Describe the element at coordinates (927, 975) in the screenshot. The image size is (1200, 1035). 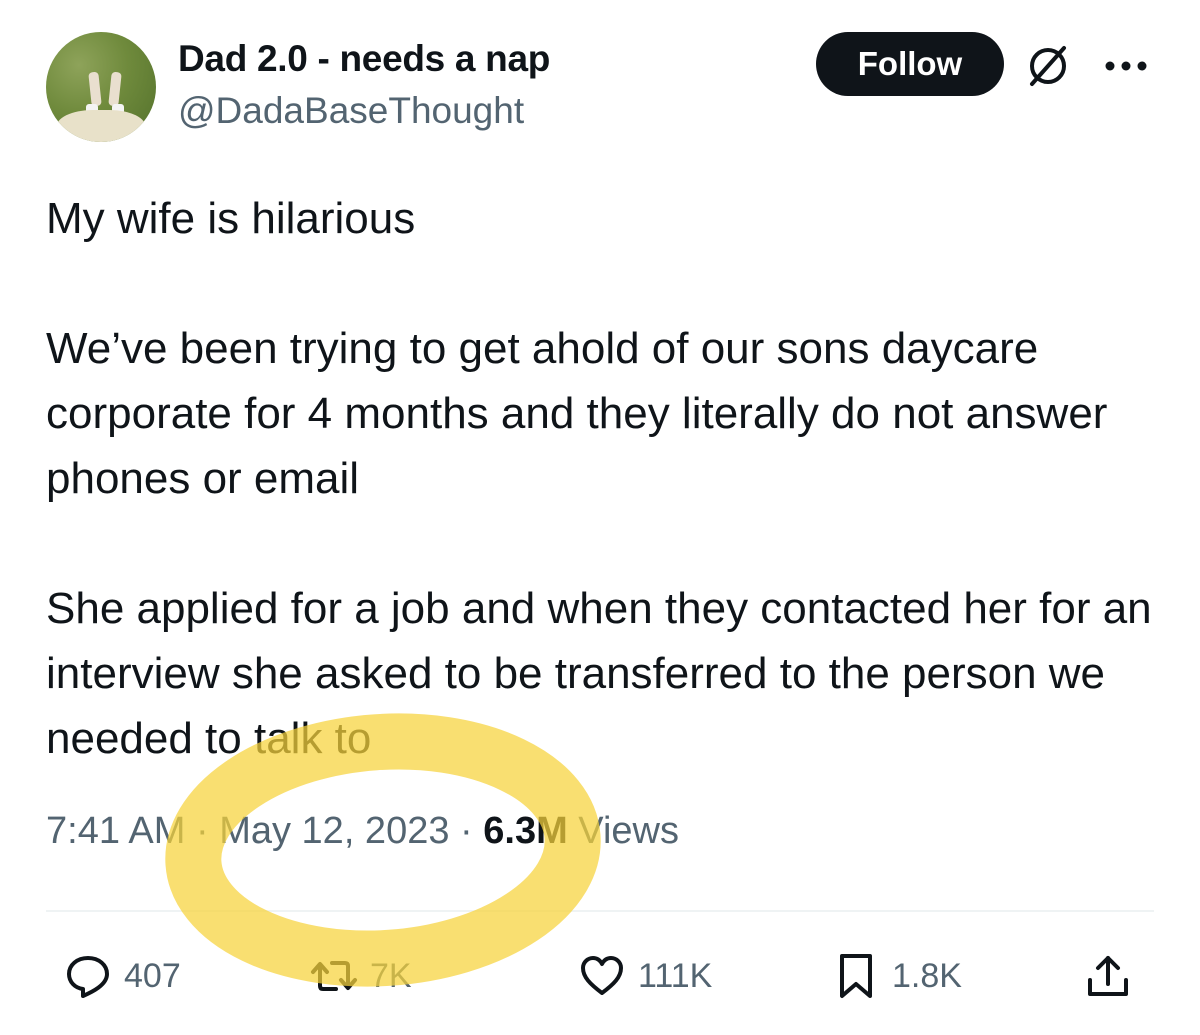
I see `bookmark-count: 1.8K` at that location.